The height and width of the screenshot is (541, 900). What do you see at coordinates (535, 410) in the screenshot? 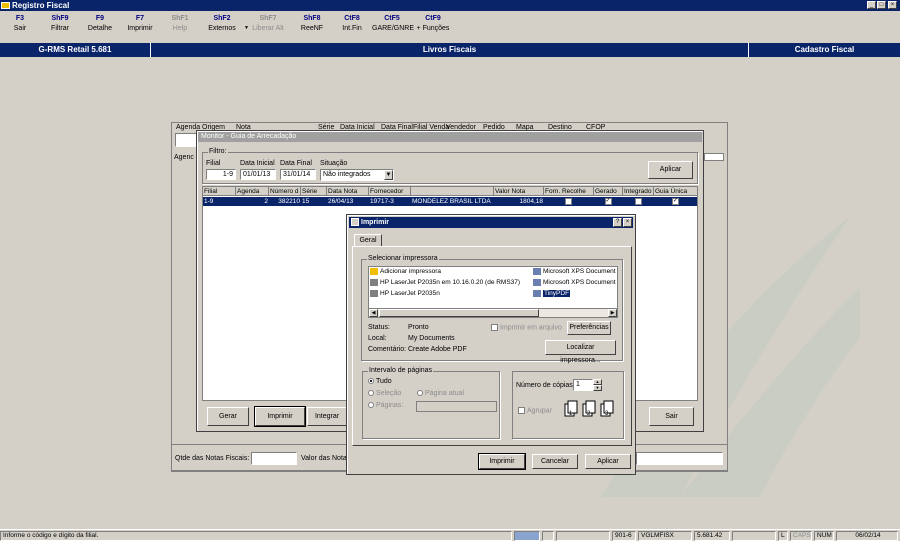
I see `collate-checkbox: Agrupar` at bounding box center [535, 410].